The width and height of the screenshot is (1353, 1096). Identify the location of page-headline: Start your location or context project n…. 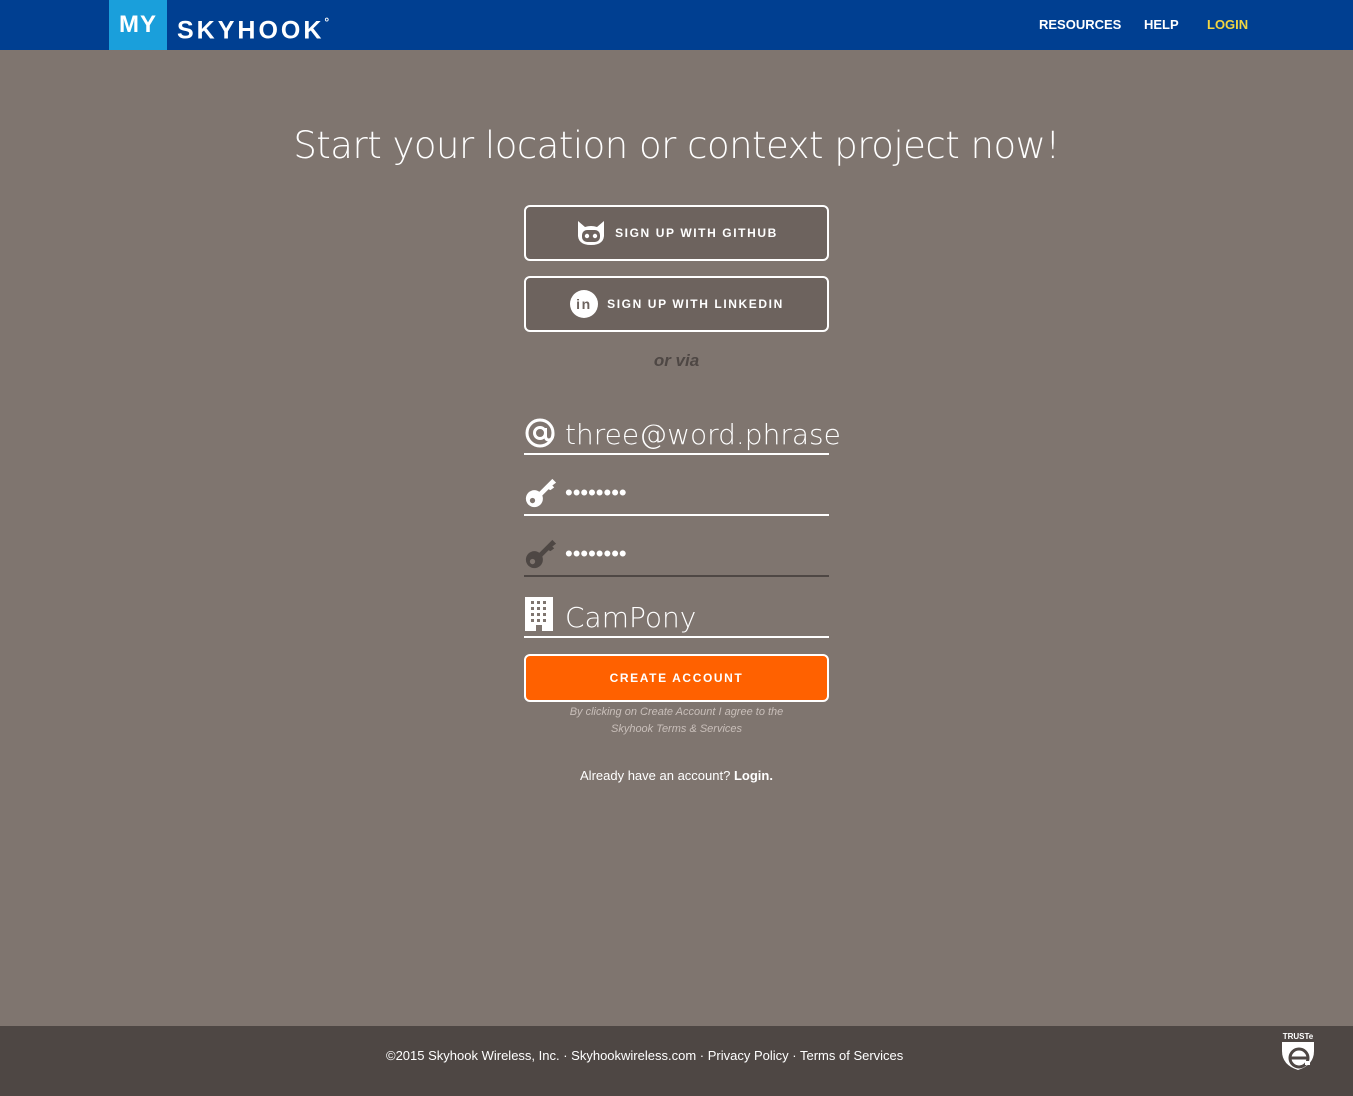
(676, 145).